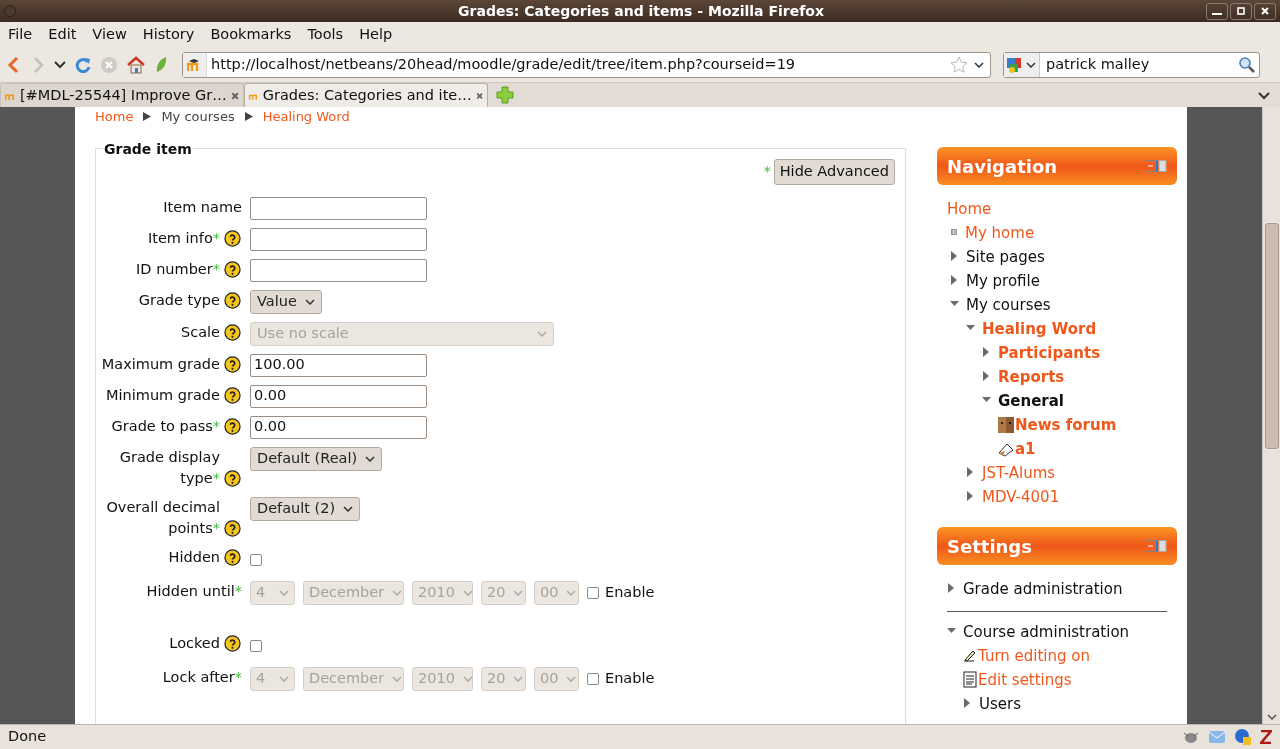 This screenshot has height=749, width=1280. Describe the element at coordinates (1015, 65) in the screenshot. I see `search-engine-icon` at that location.